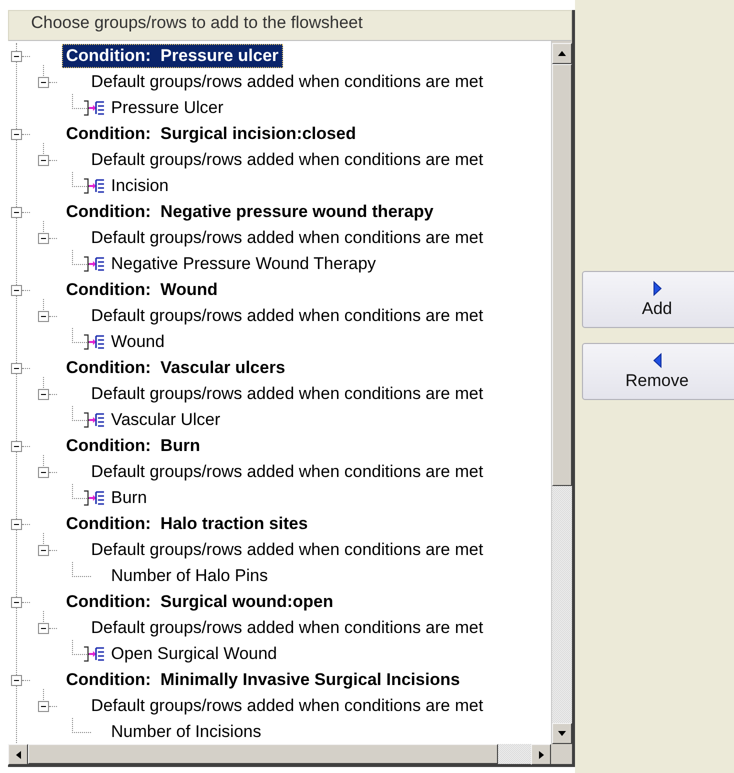 Image resolution: width=734 pixels, height=773 pixels. Describe the element at coordinates (187, 524) in the screenshot. I see `condition-item: Condition: Halo traction sites` at that location.